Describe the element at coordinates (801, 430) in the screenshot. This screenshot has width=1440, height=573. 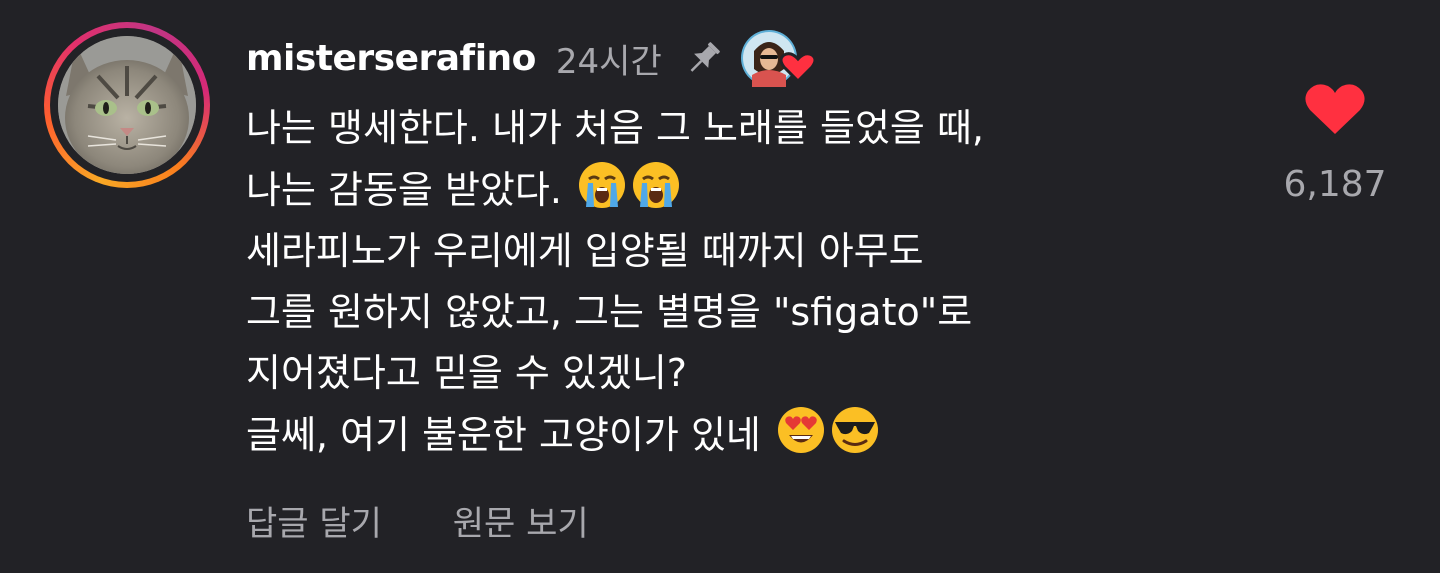
I see `heart-eyes-emoji-icon` at that location.